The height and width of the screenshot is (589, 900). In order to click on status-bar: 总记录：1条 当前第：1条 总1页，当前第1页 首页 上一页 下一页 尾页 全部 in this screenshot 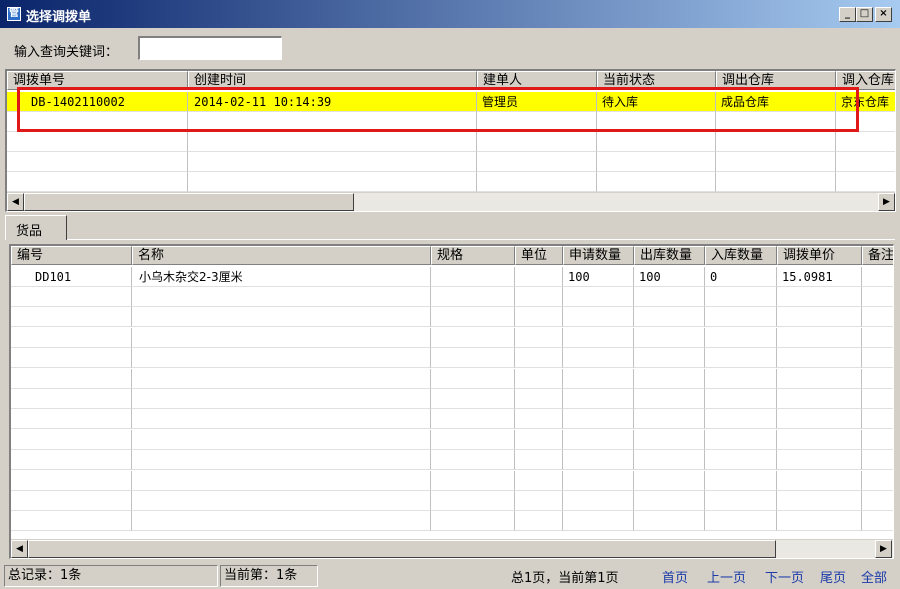, I will do `click(450, 576)`.